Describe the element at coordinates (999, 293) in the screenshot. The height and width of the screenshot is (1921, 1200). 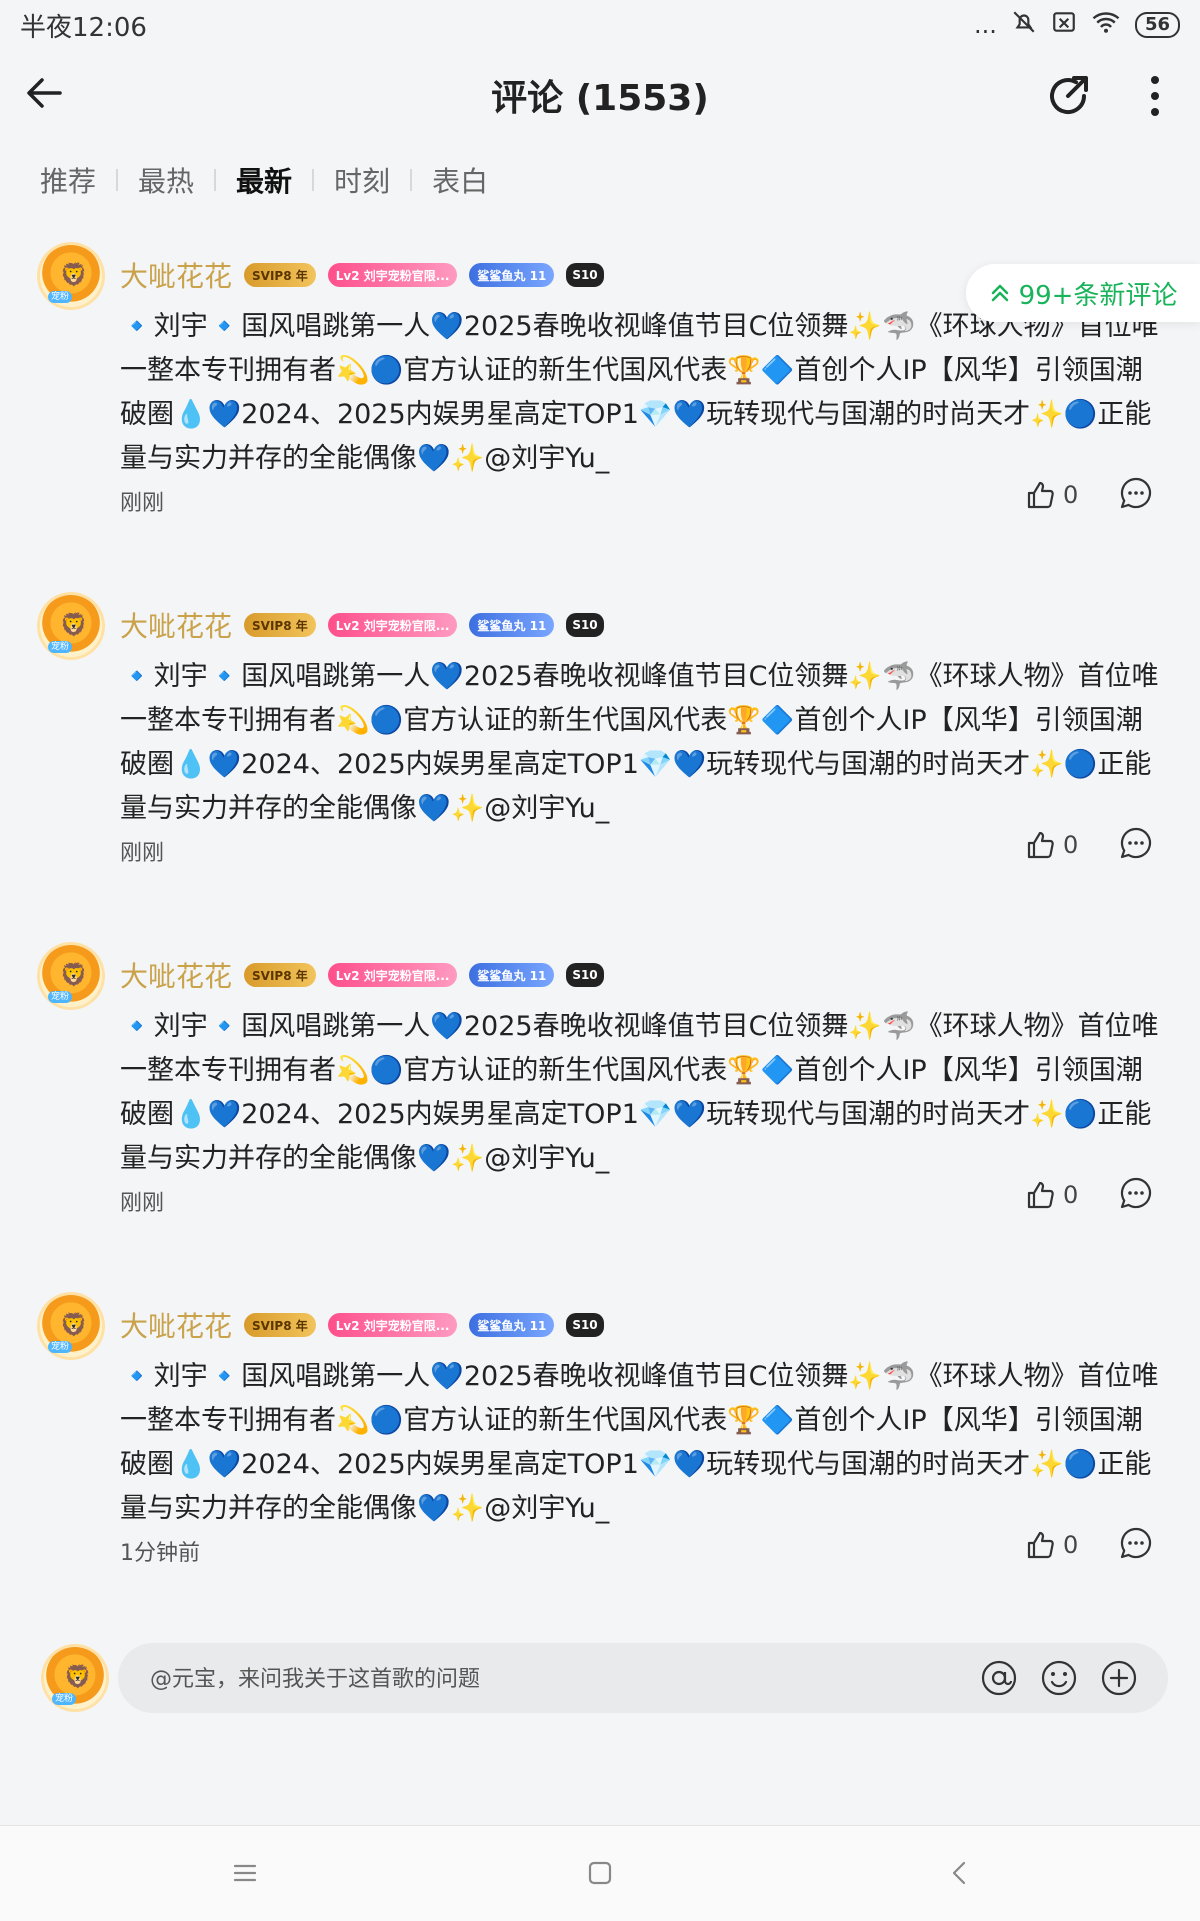
I see `double-chevron-up-icon` at that location.